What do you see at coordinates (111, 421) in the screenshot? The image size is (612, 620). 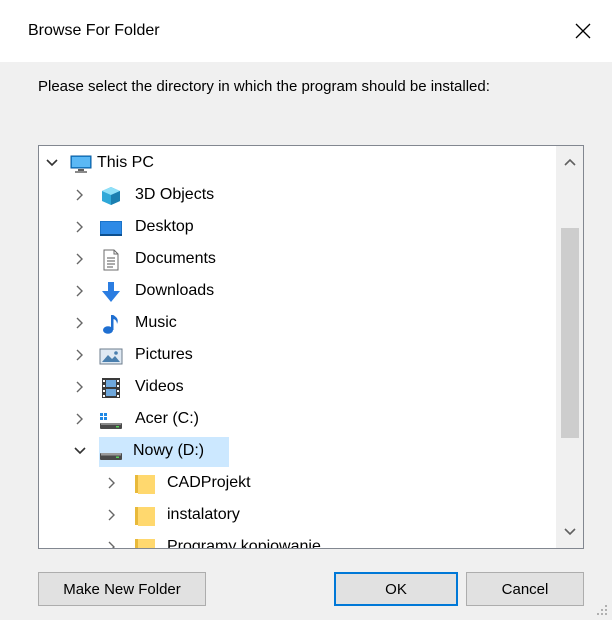 I see `system-drive-icon` at bounding box center [111, 421].